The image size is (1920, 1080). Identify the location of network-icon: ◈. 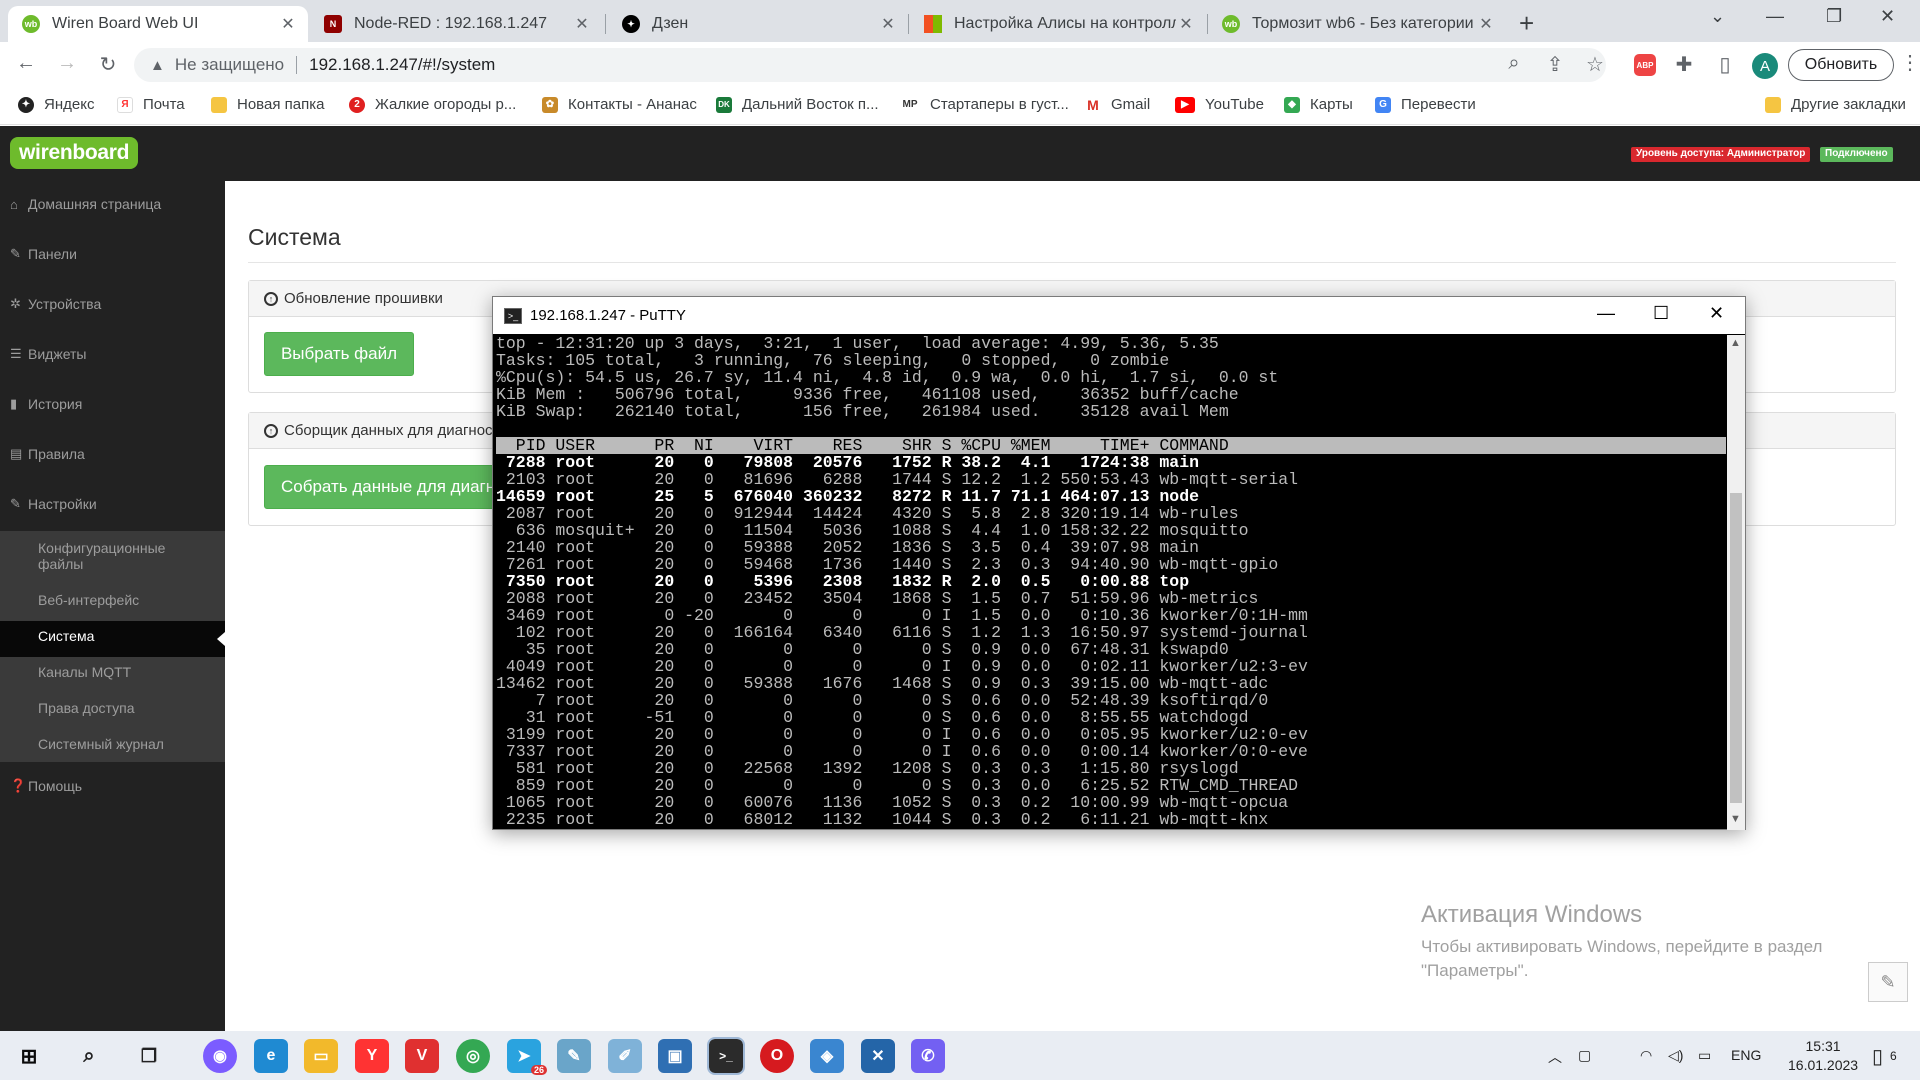
(827, 1056).